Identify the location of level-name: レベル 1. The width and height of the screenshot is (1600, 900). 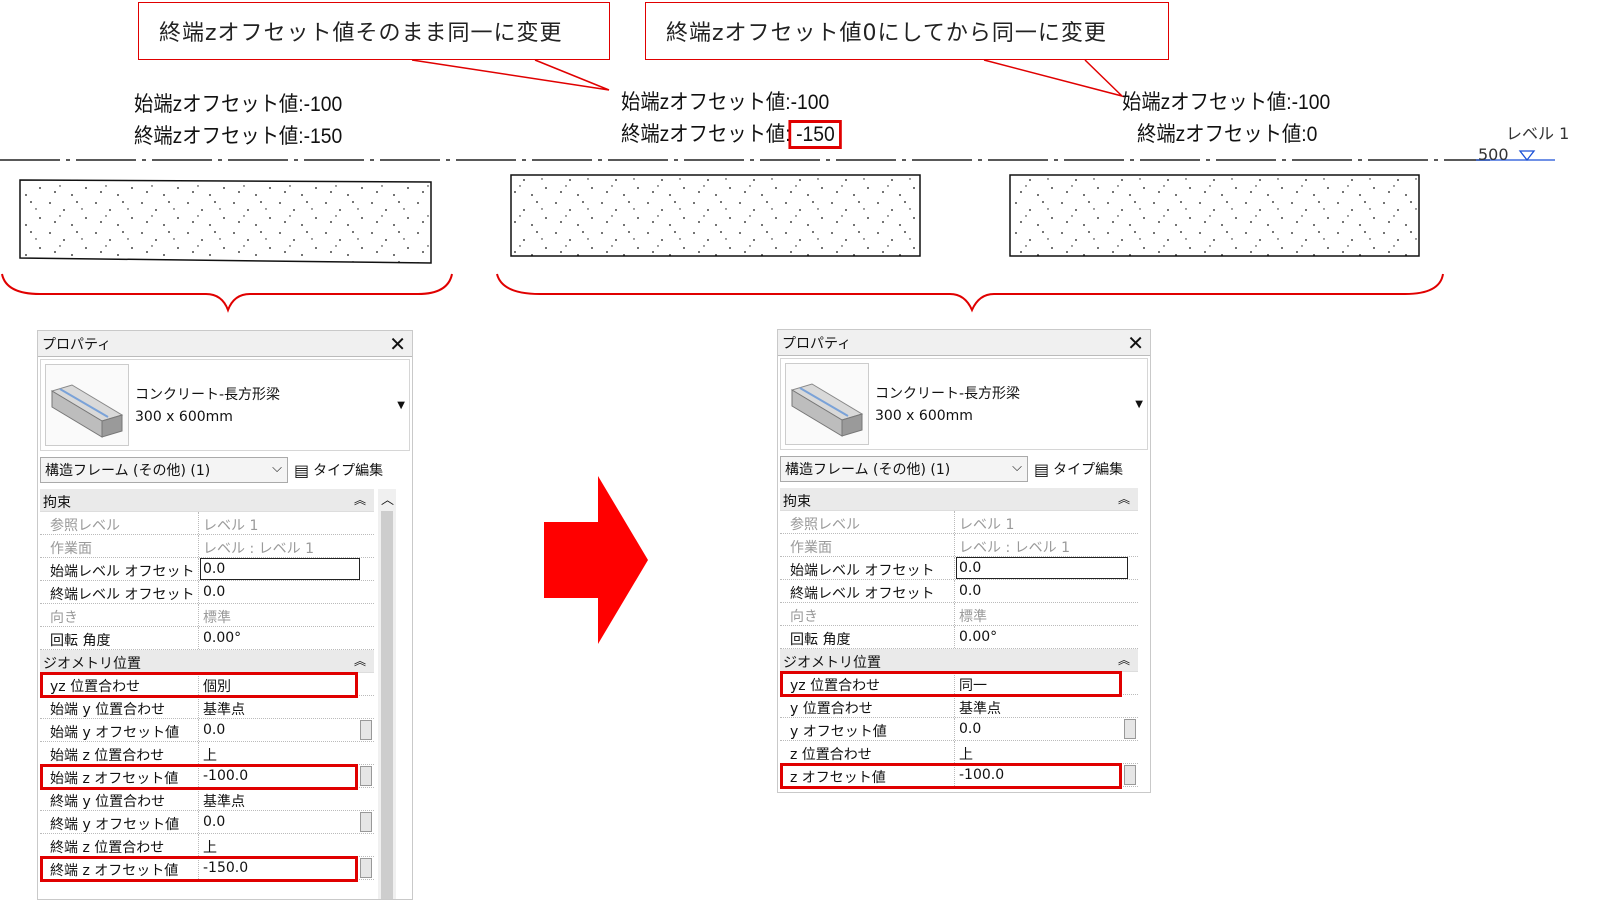
(1538, 133).